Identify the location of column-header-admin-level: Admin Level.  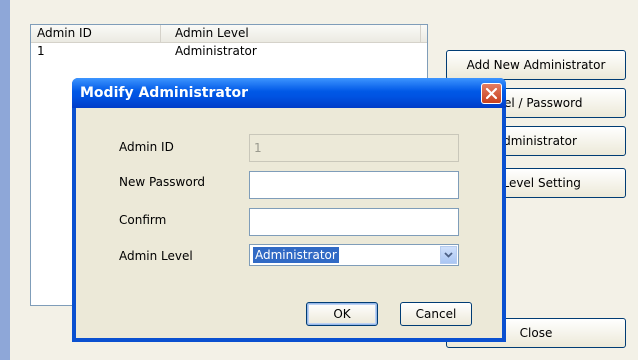
(291, 33).